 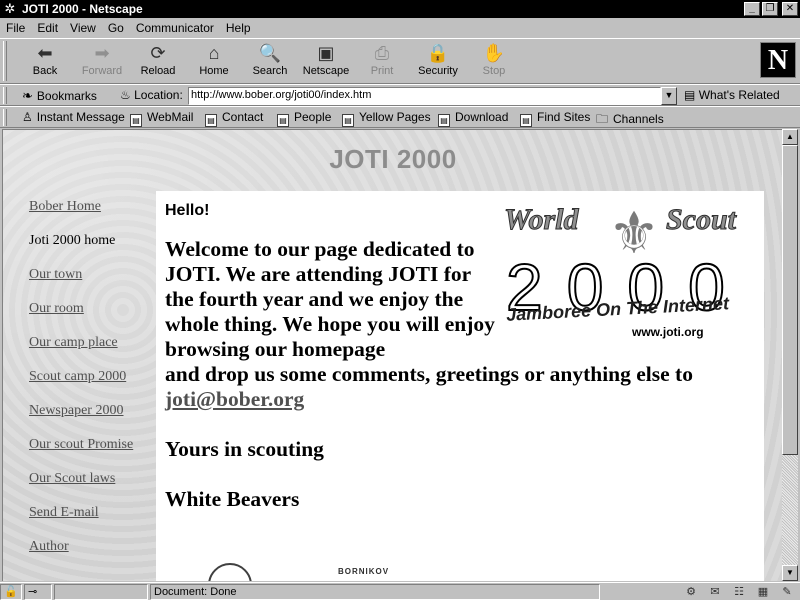 What do you see at coordinates (715, 592) in the screenshot?
I see `mail-icon: ✉` at bounding box center [715, 592].